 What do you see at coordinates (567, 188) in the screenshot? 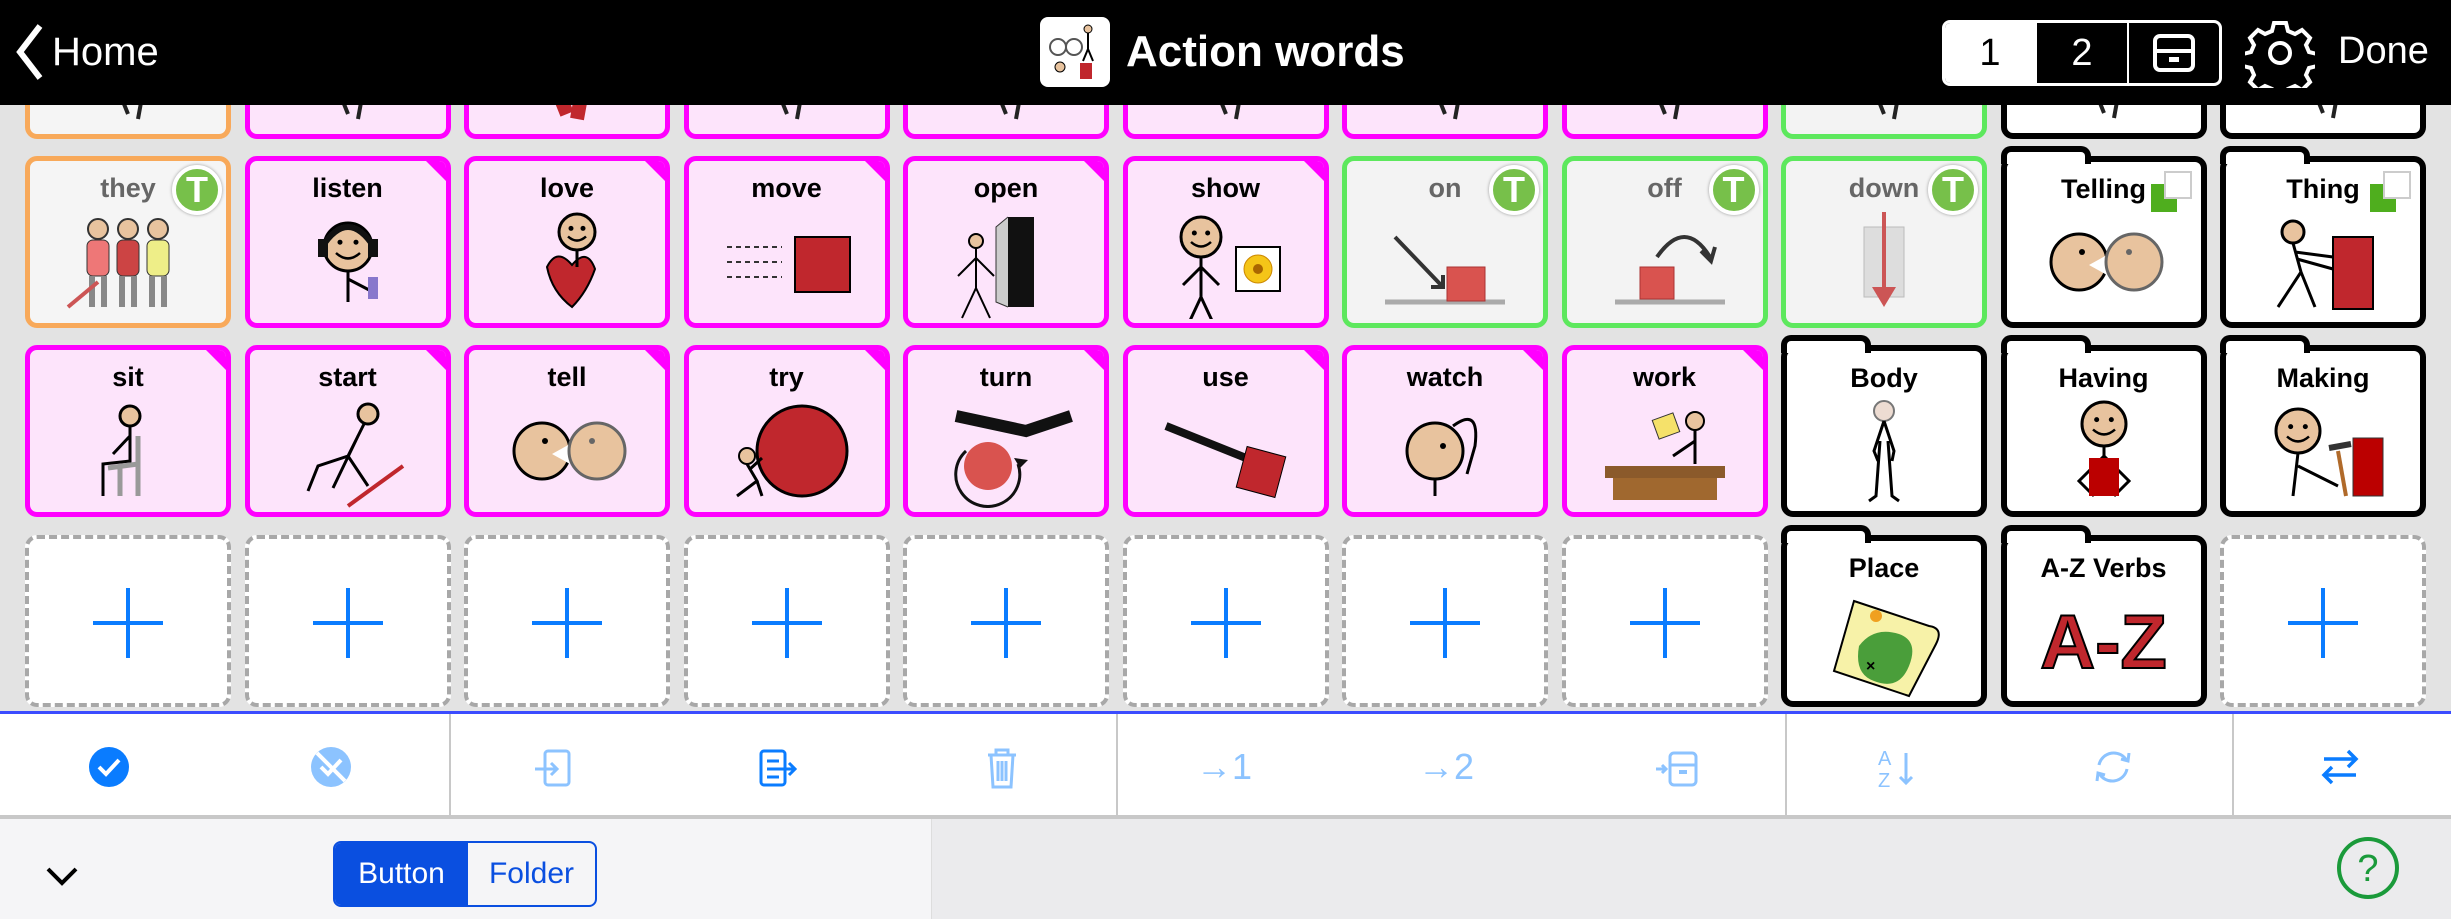
I see `tile-label: love` at bounding box center [567, 188].